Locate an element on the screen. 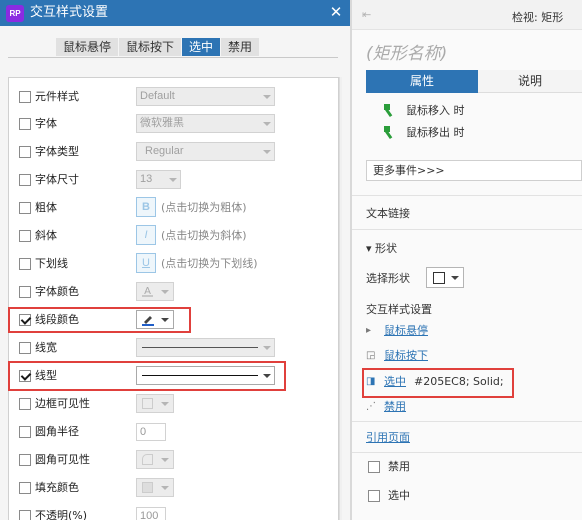 The width and height of the screenshot is (582, 520). selected-checkbox is located at coordinates (374, 496).